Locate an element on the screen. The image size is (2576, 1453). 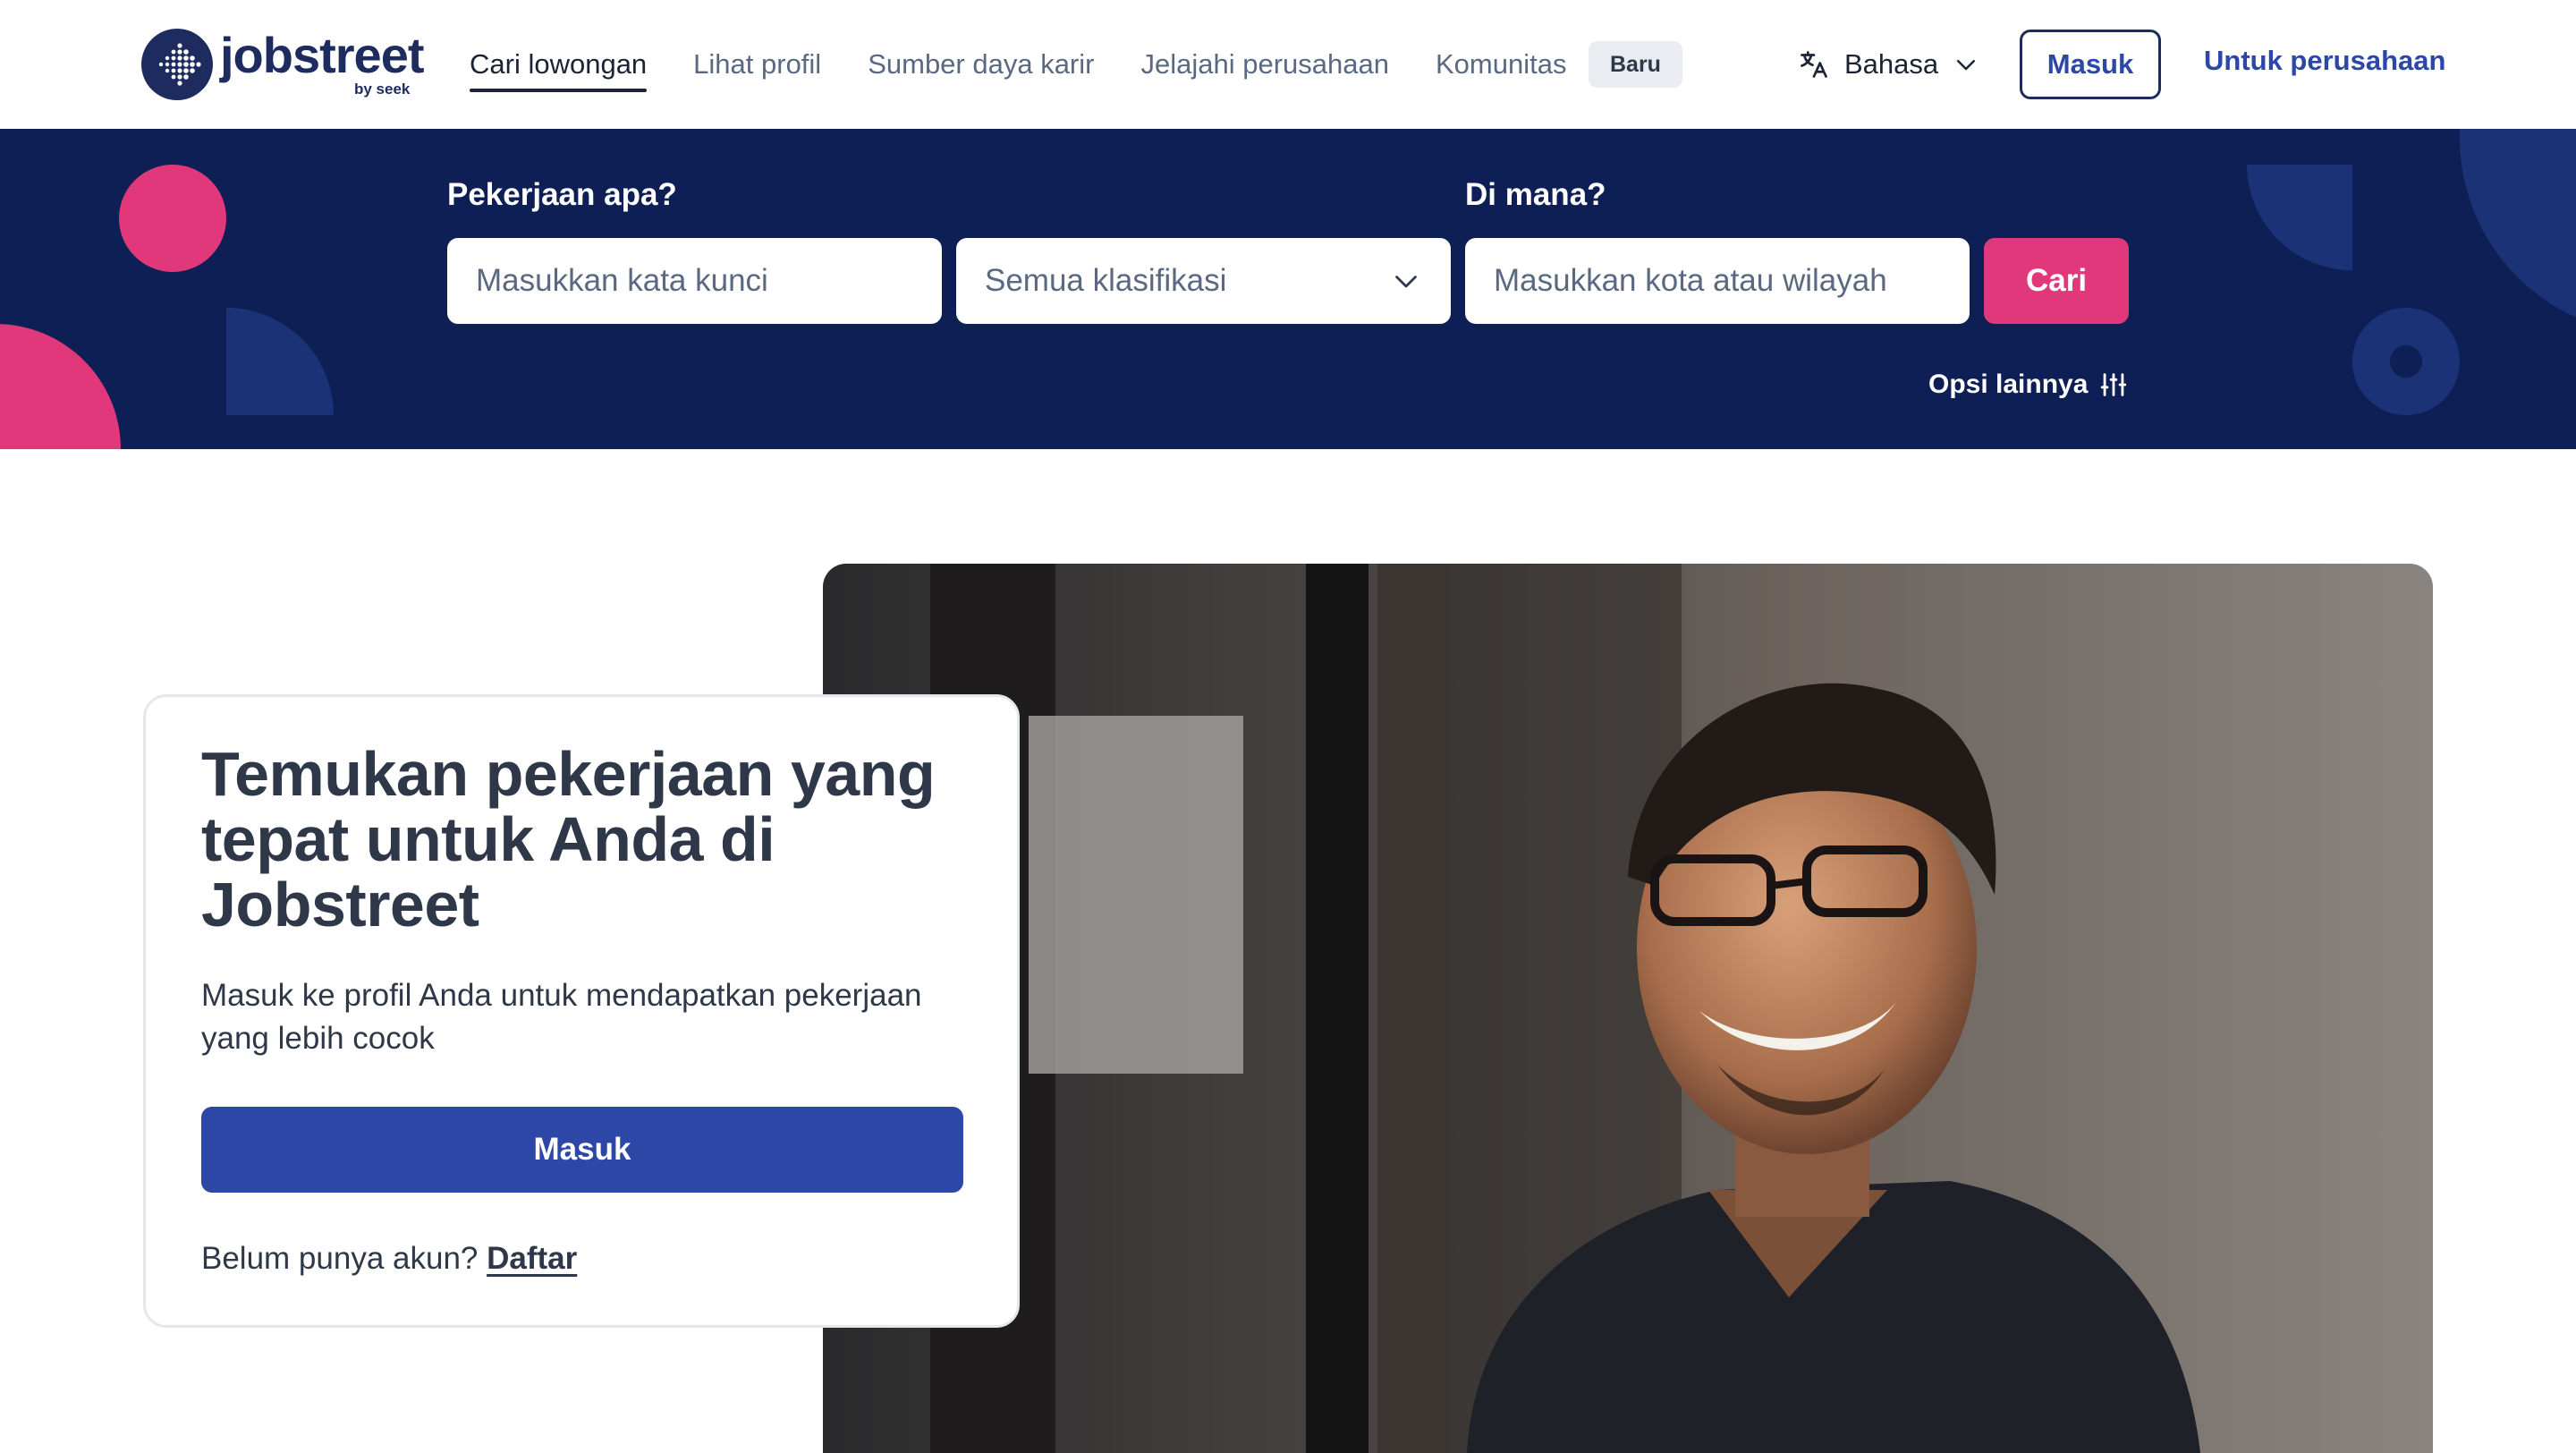
nav-jelajahi-perusahaan: Jelajahi perusahaan is located at coordinates (1264, 64).